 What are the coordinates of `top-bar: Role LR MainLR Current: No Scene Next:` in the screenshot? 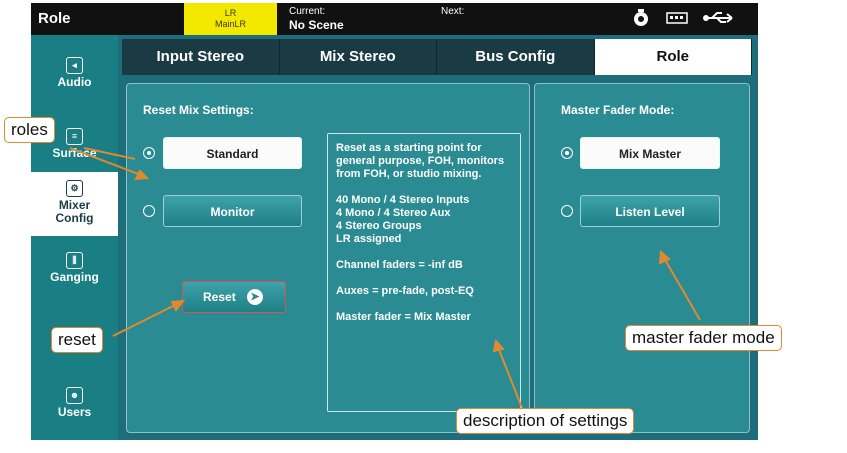 It's located at (394, 19).